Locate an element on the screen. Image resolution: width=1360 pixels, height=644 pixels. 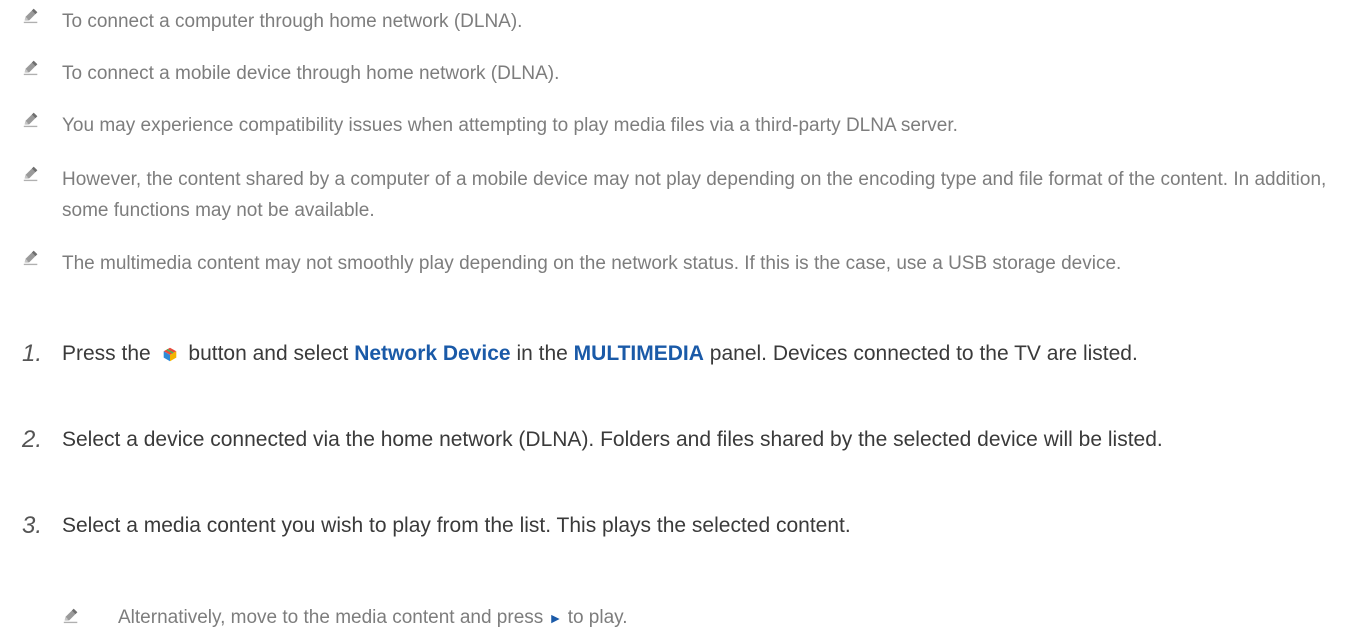
step-text-part: Press the is located at coordinates (106, 353).